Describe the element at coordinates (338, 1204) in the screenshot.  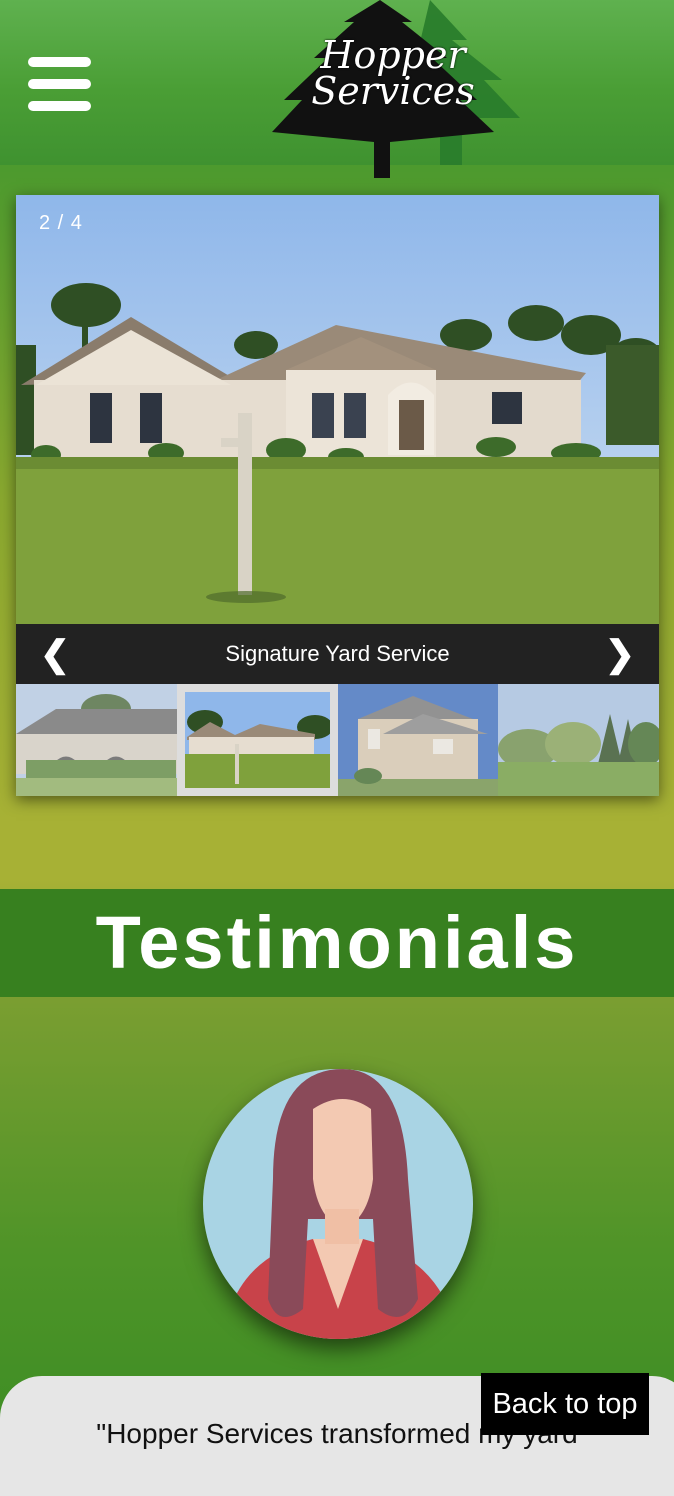
I see `woman-avatar-icon` at that location.